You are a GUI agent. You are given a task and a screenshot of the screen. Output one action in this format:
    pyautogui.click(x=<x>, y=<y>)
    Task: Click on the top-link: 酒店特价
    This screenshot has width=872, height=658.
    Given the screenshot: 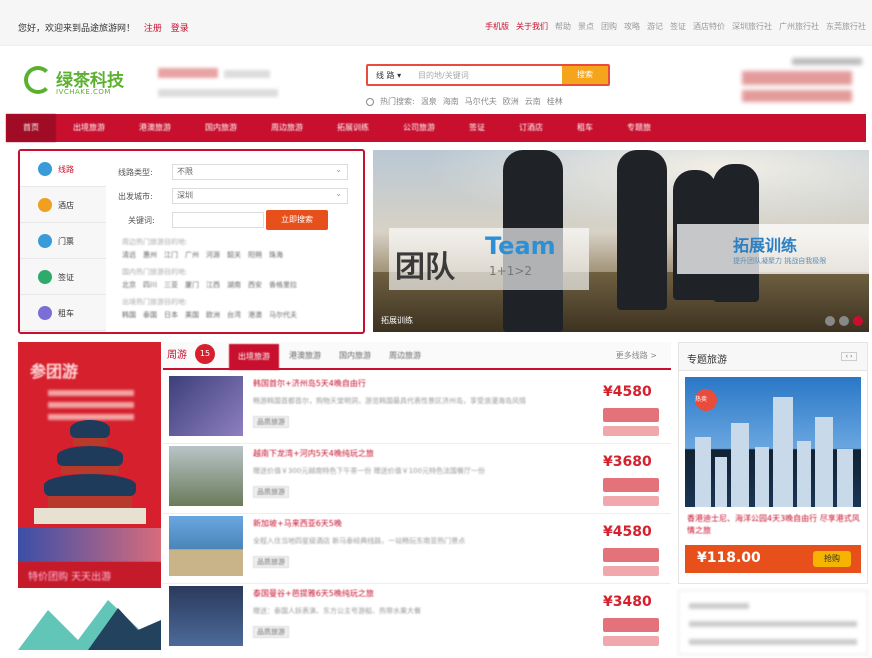 What is the action you would take?
    pyautogui.click(x=709, y=26)
    